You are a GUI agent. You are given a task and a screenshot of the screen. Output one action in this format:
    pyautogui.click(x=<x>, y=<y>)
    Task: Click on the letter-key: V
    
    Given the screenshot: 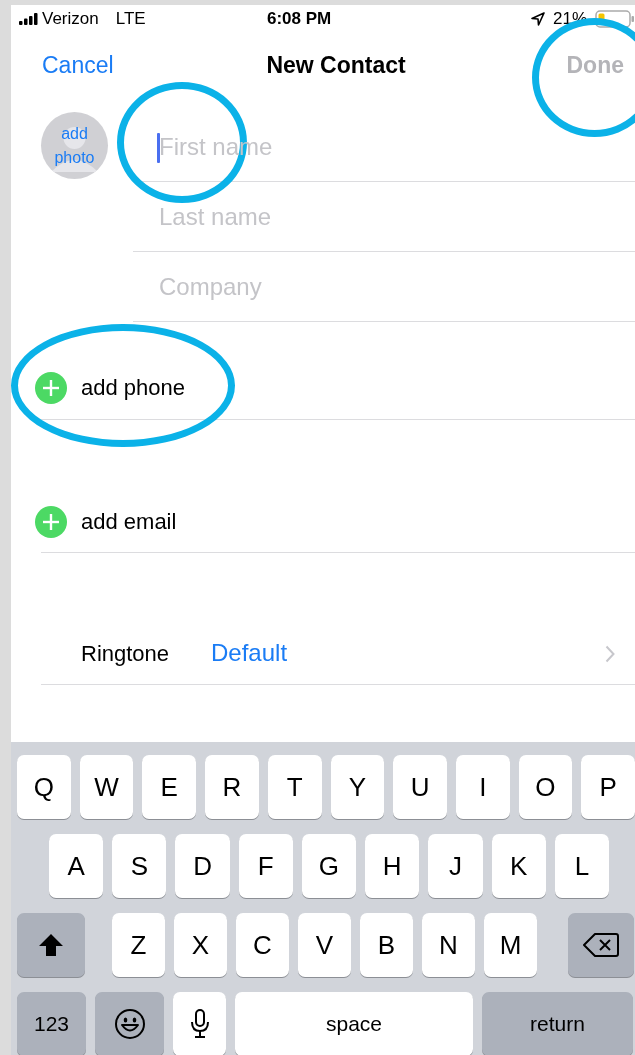 What is the action you would take?
    pyautogui.click(x=324, y=945)
    